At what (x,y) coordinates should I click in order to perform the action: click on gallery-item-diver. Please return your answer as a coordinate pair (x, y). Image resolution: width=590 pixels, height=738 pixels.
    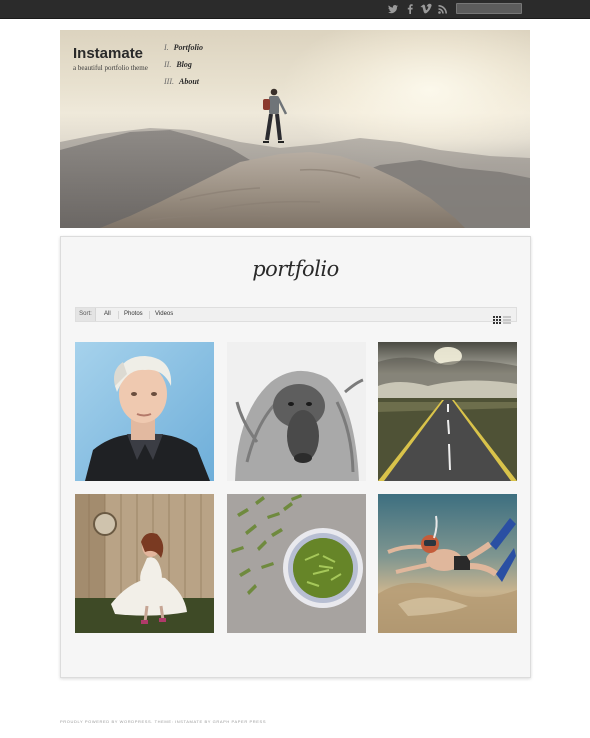
    Looking at the image, I should click on (447, 563).